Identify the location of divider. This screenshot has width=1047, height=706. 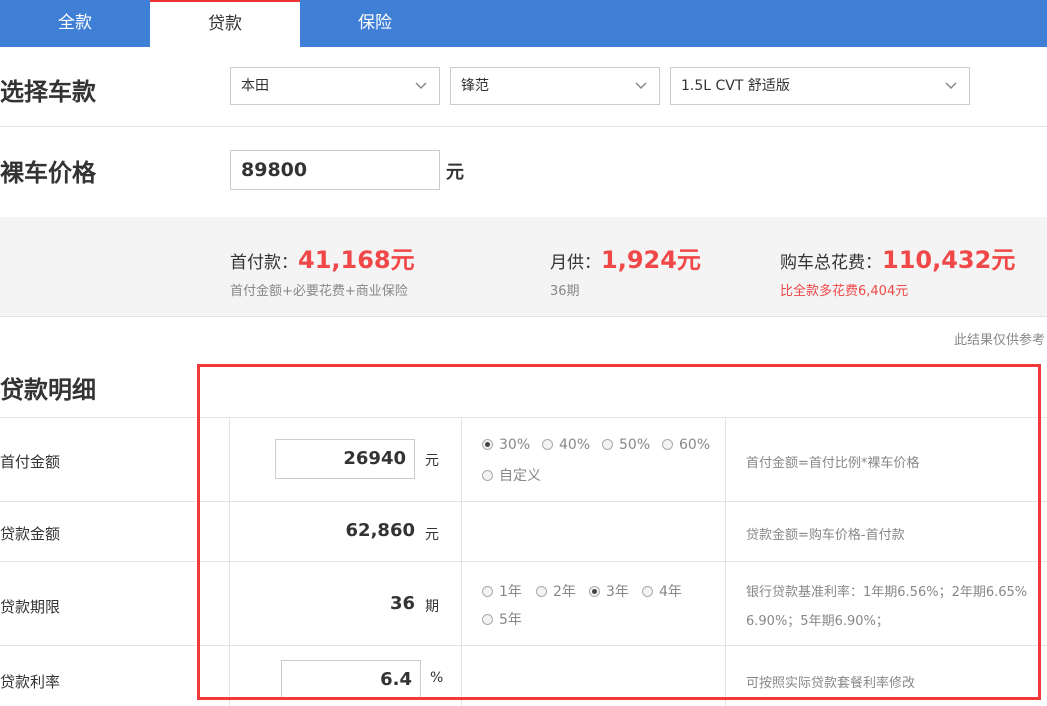
(523, 126).